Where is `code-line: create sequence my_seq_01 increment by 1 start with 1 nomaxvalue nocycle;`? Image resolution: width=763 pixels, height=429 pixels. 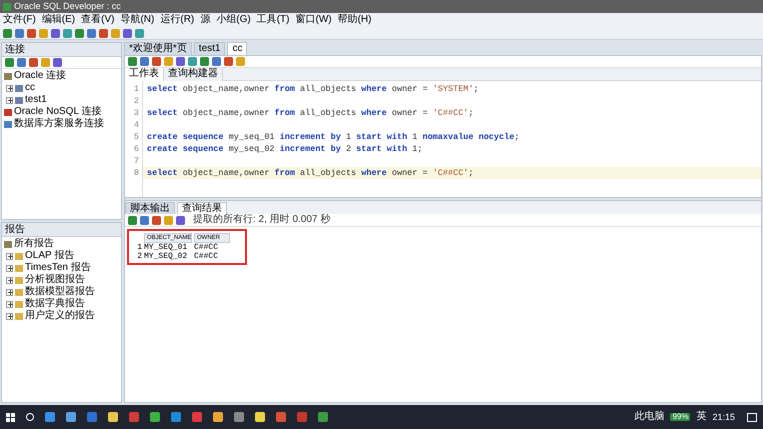 code-line: create sequence my_seq_01 increment by 1 start with 1 nomaxvalue nocycle; is located at coordinates (333, 137).